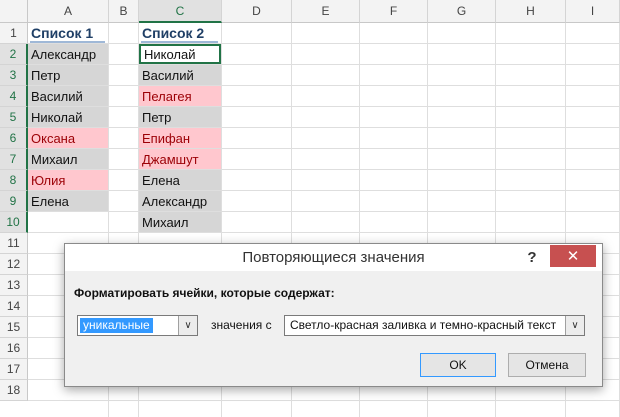 The image size is (620, 417). What do you see at coordinates (14, 222) in the screenshot?
I see `row-header-10: 10` at bounding box center [14, 222].